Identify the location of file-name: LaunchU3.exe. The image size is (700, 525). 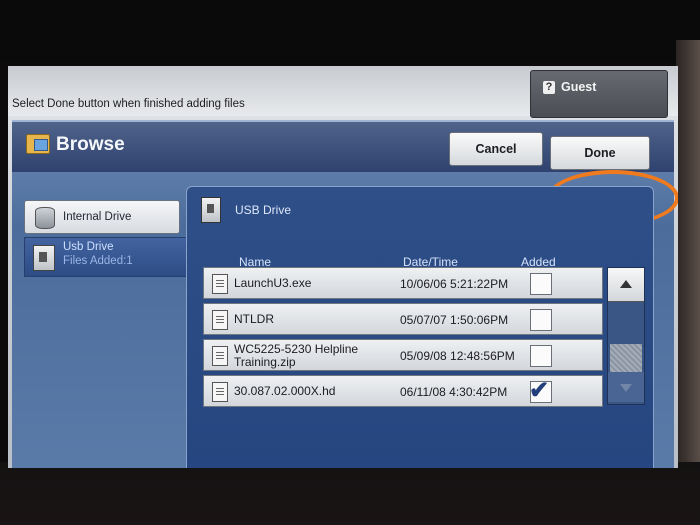
(273, 283).